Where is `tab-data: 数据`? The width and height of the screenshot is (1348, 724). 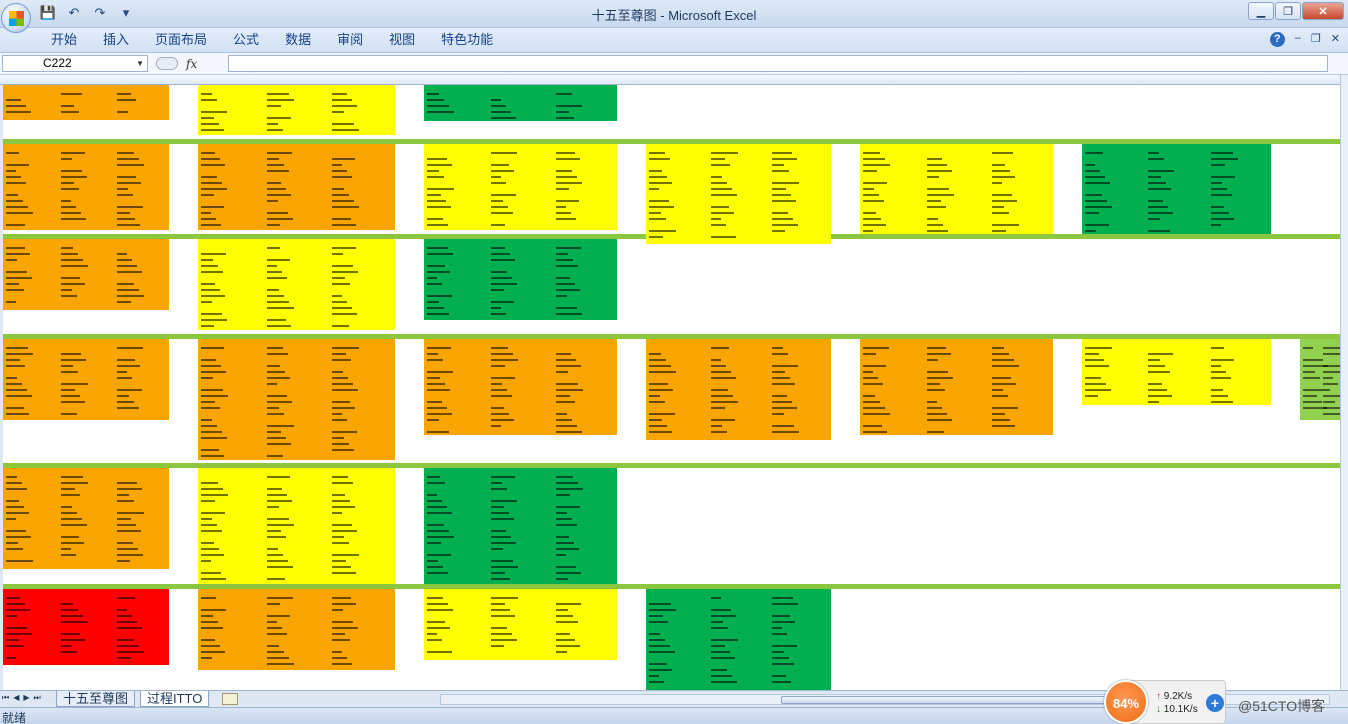 tab-data: 数据 is located at coordinates (298, 40).